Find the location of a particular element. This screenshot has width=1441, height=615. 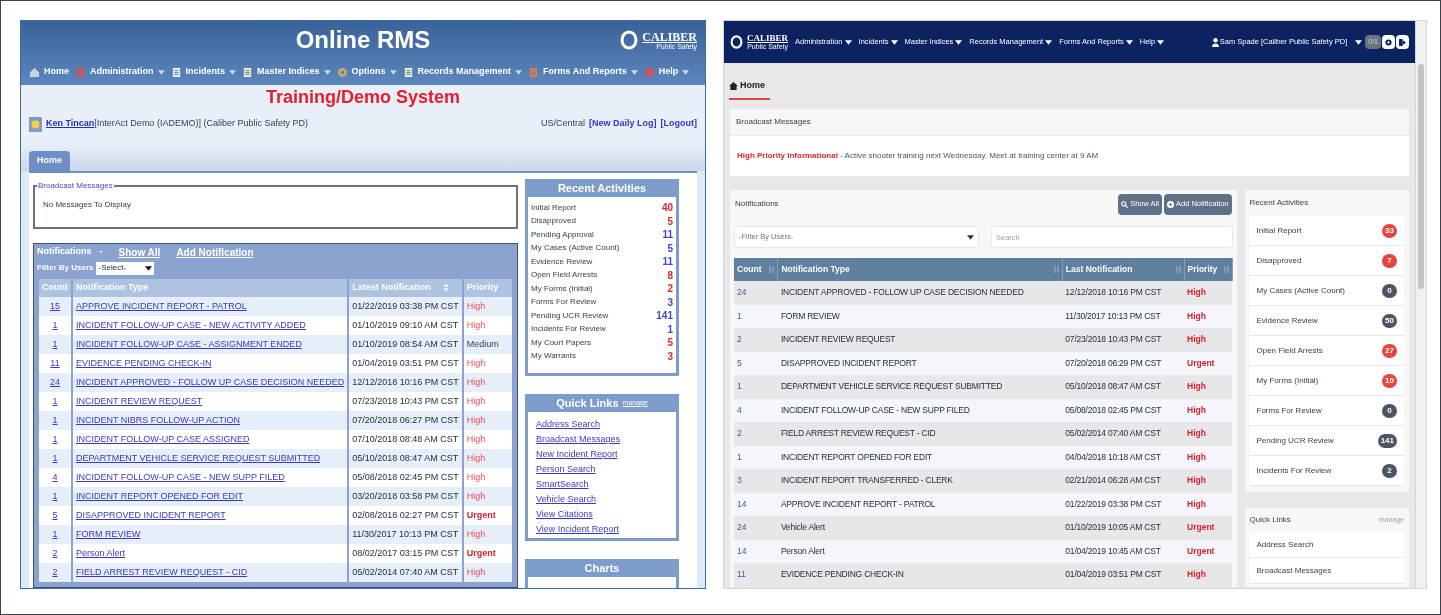

notification-link: INCIDENT FOLLOW-UP CASE - NEW SUPP FILED is located at coordinates (180, 476).